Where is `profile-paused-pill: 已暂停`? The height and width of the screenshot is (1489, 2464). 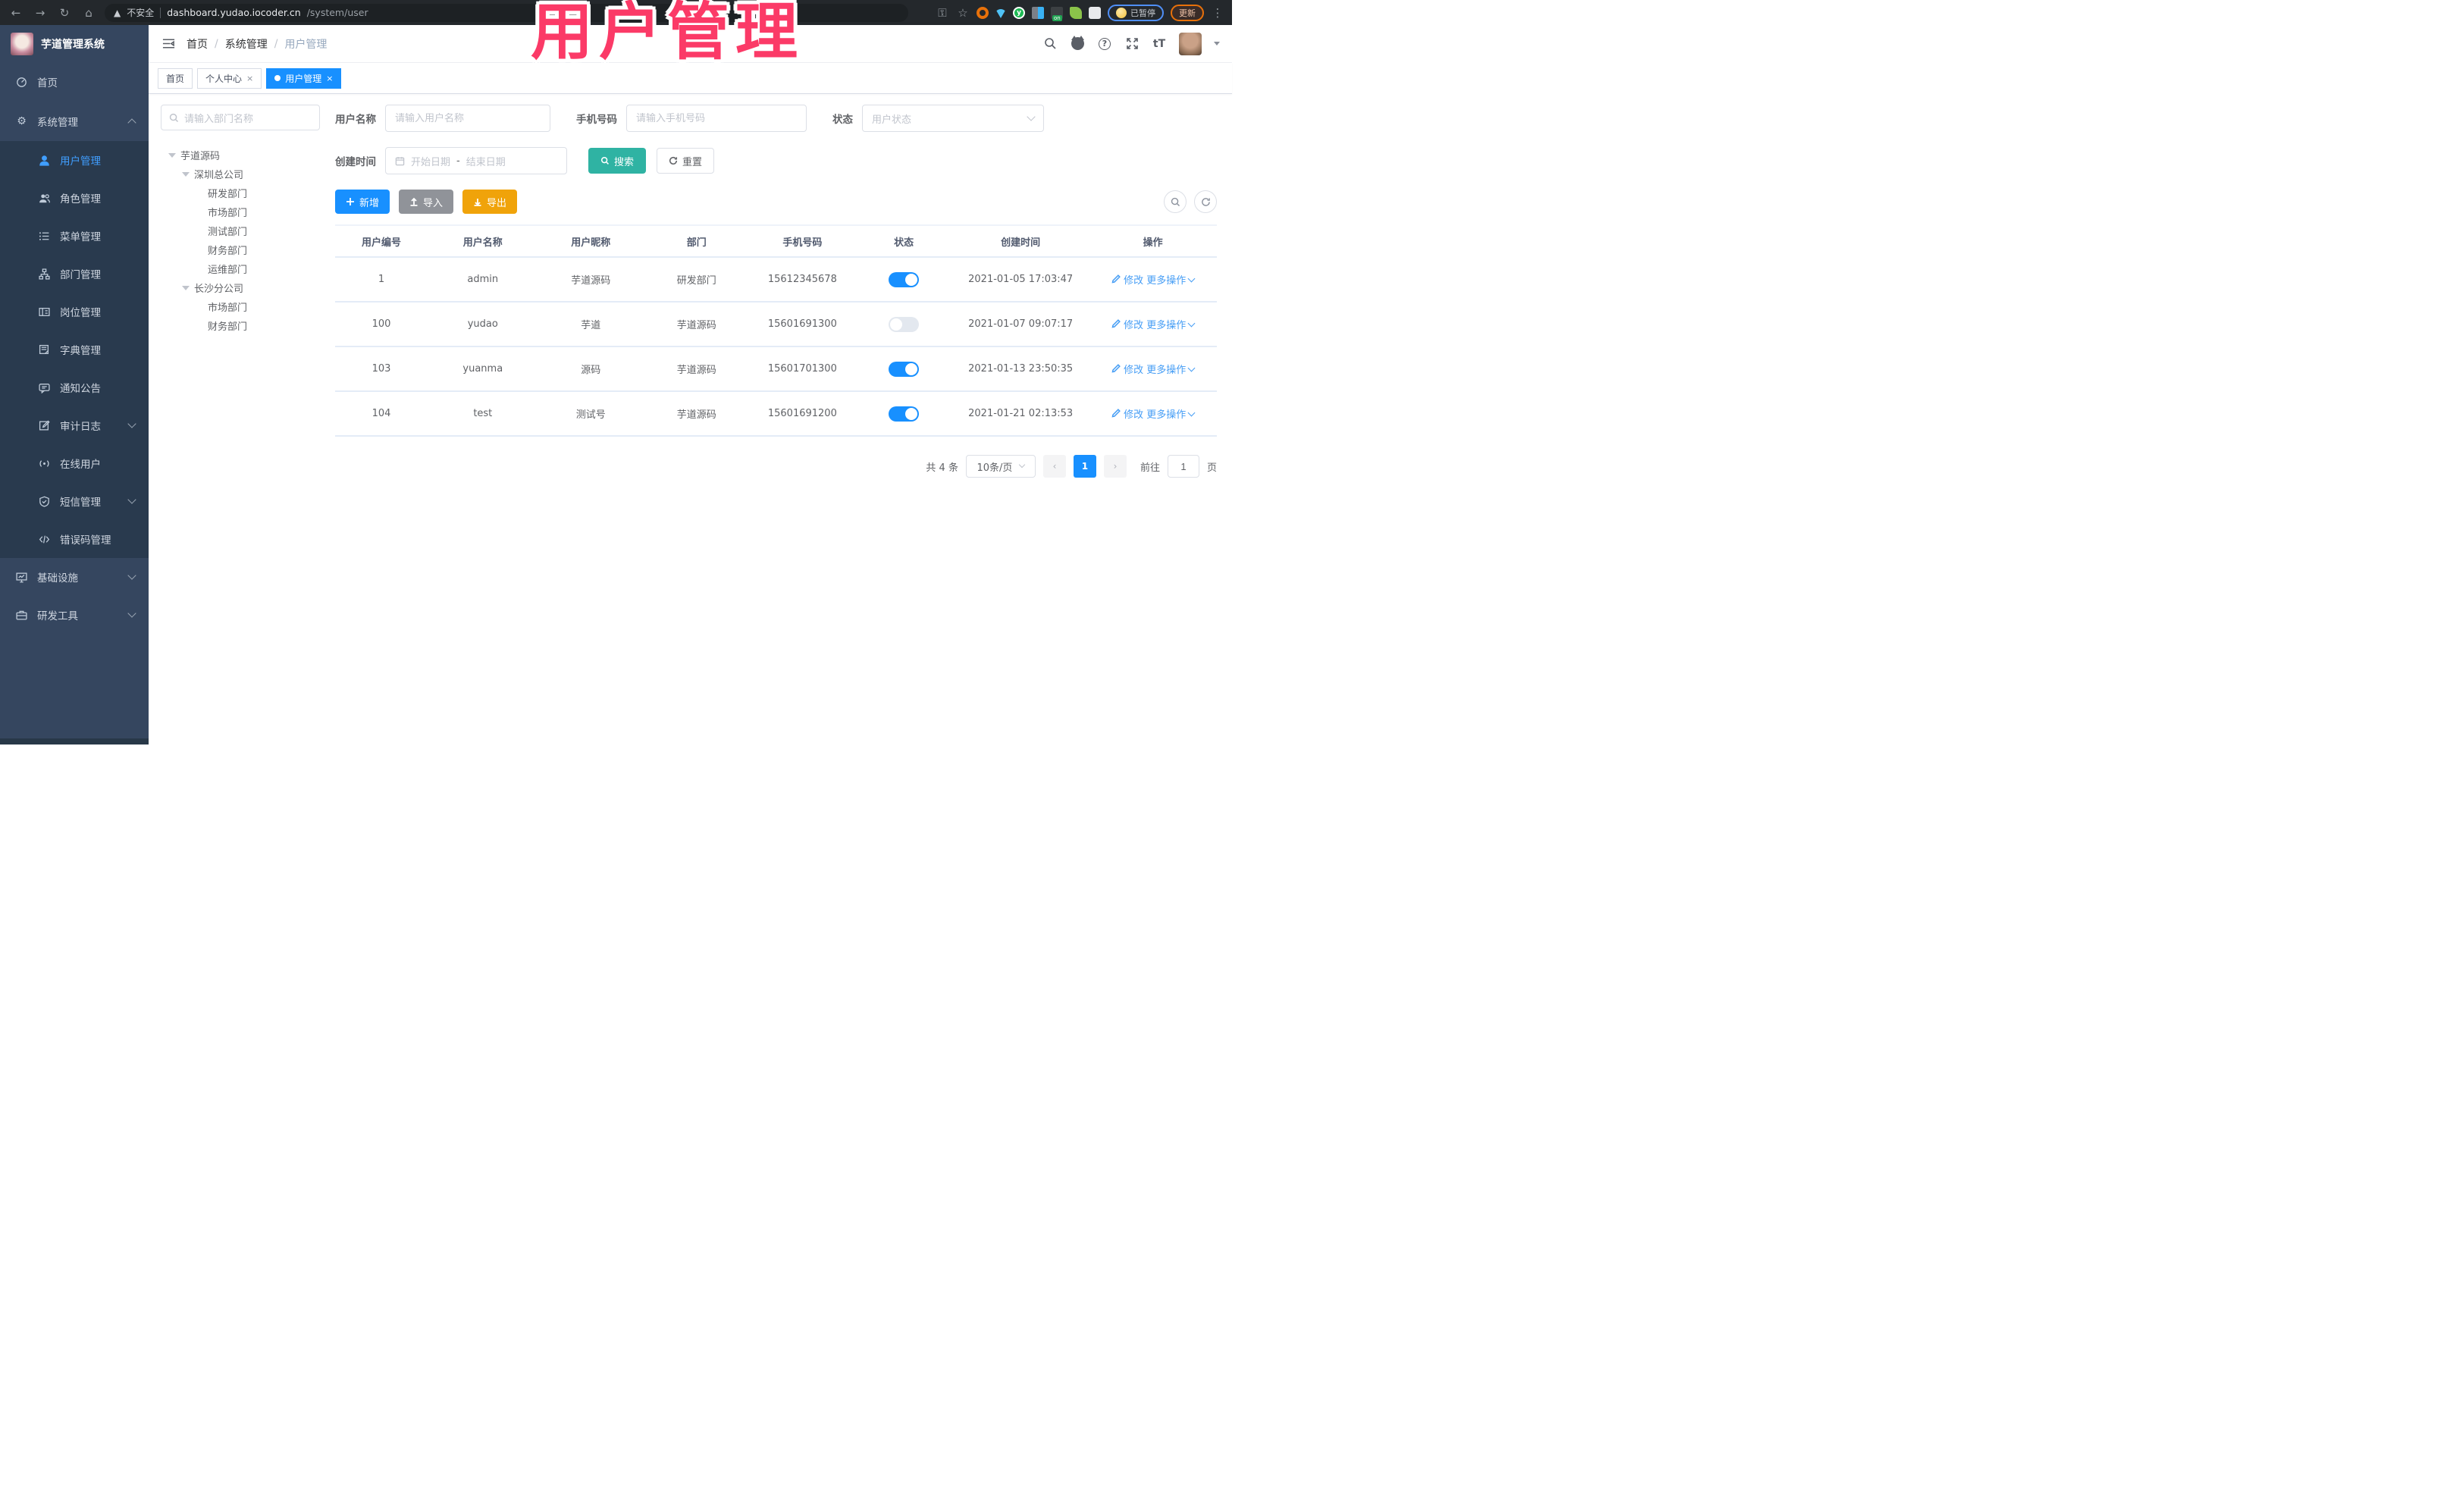
profile-paused-pill: 已暂停 is located at coordinates (1136, 13).